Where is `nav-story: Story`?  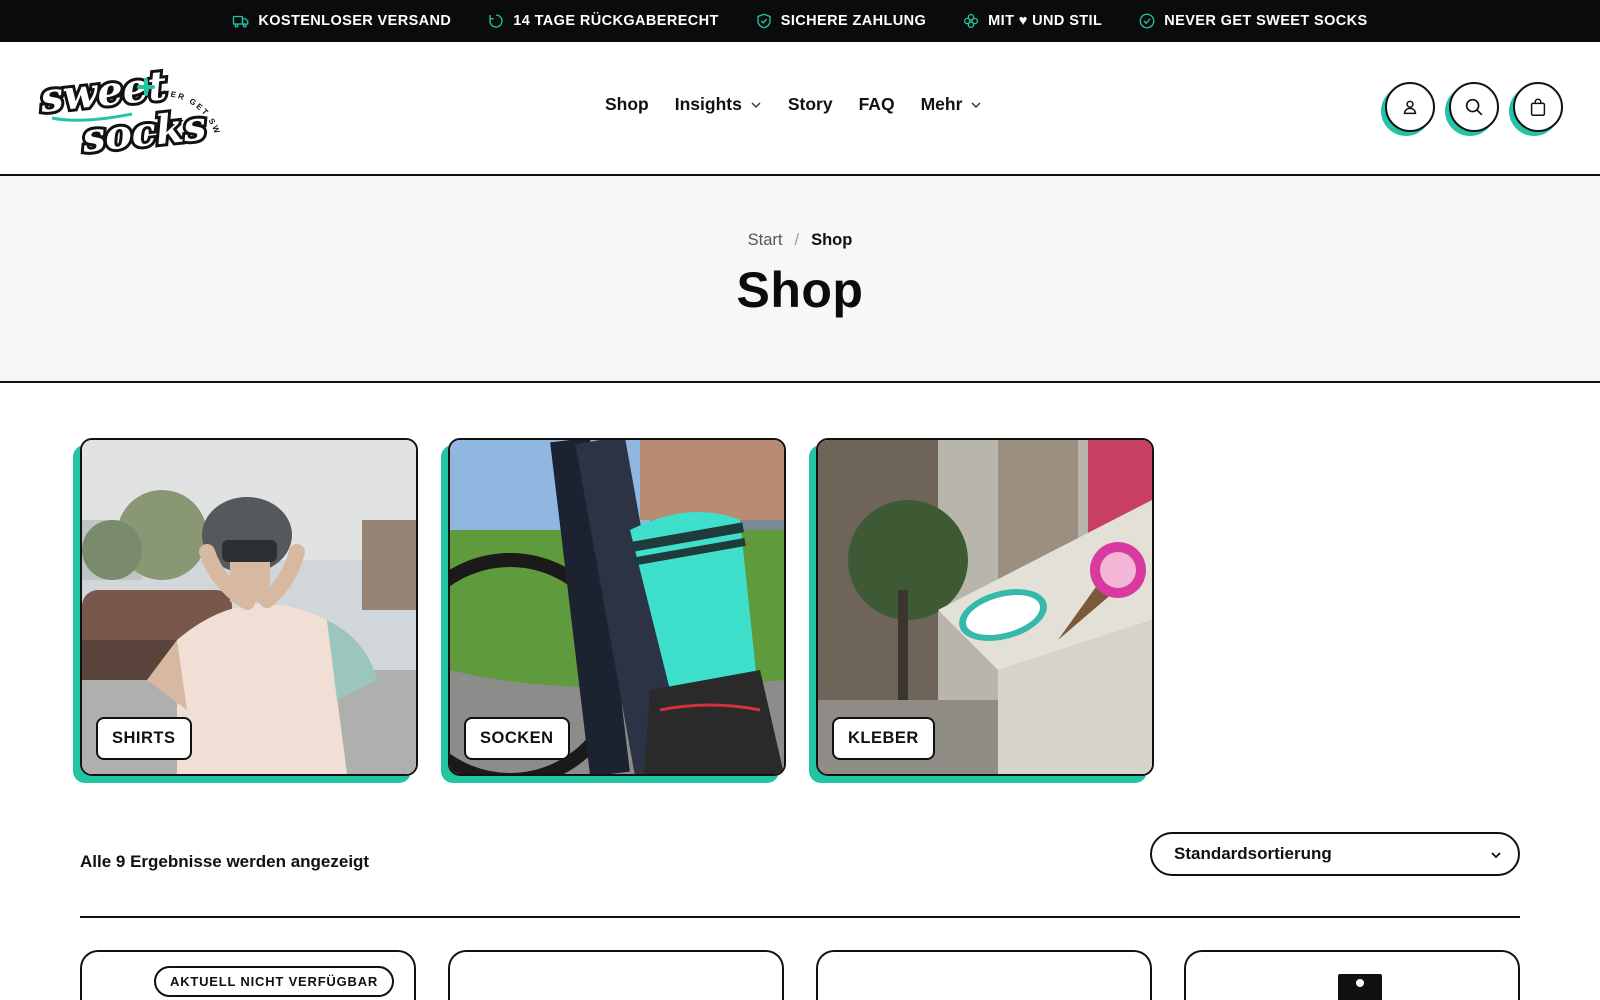
nav-story: Story is located at coordinates (810, 104).